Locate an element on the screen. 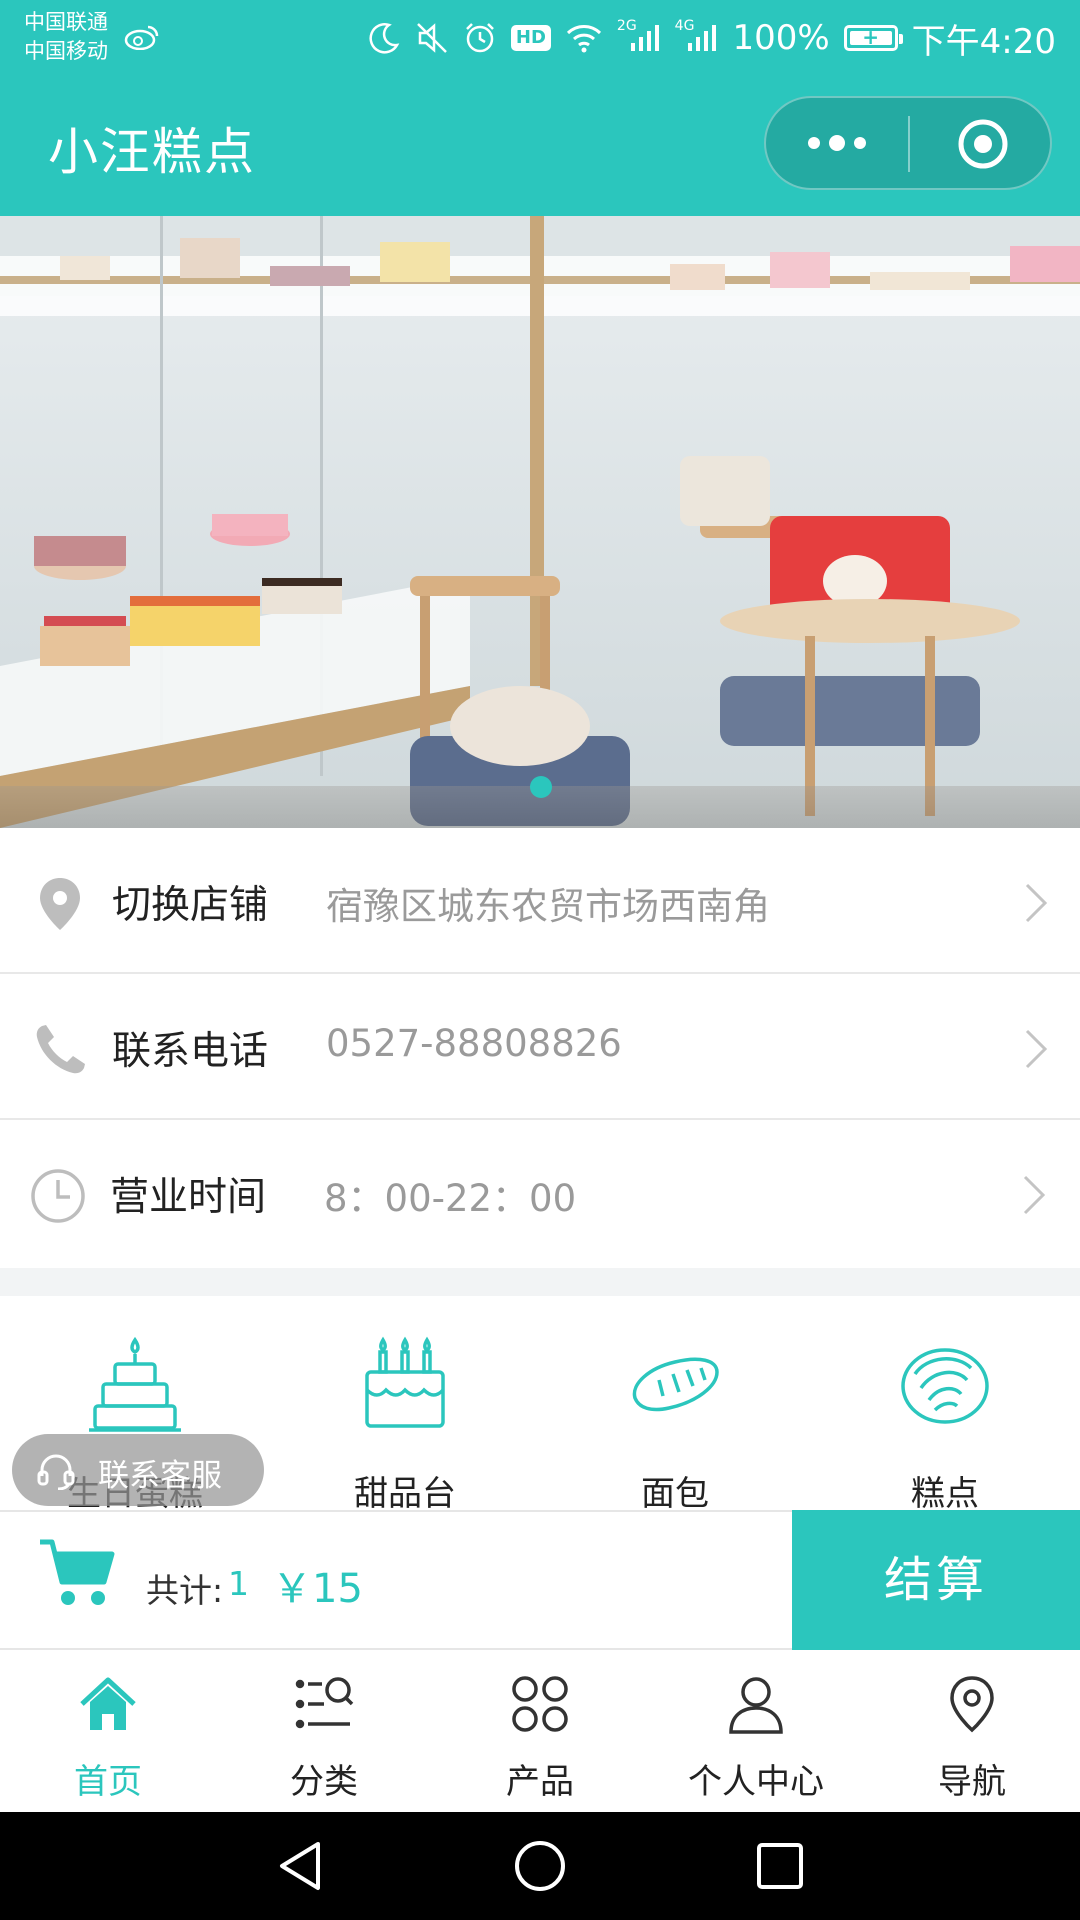 The width and height of the screenshot is (1080, 1920). switch-store-label: 切换店铺 is located at coordinates (190, 905).